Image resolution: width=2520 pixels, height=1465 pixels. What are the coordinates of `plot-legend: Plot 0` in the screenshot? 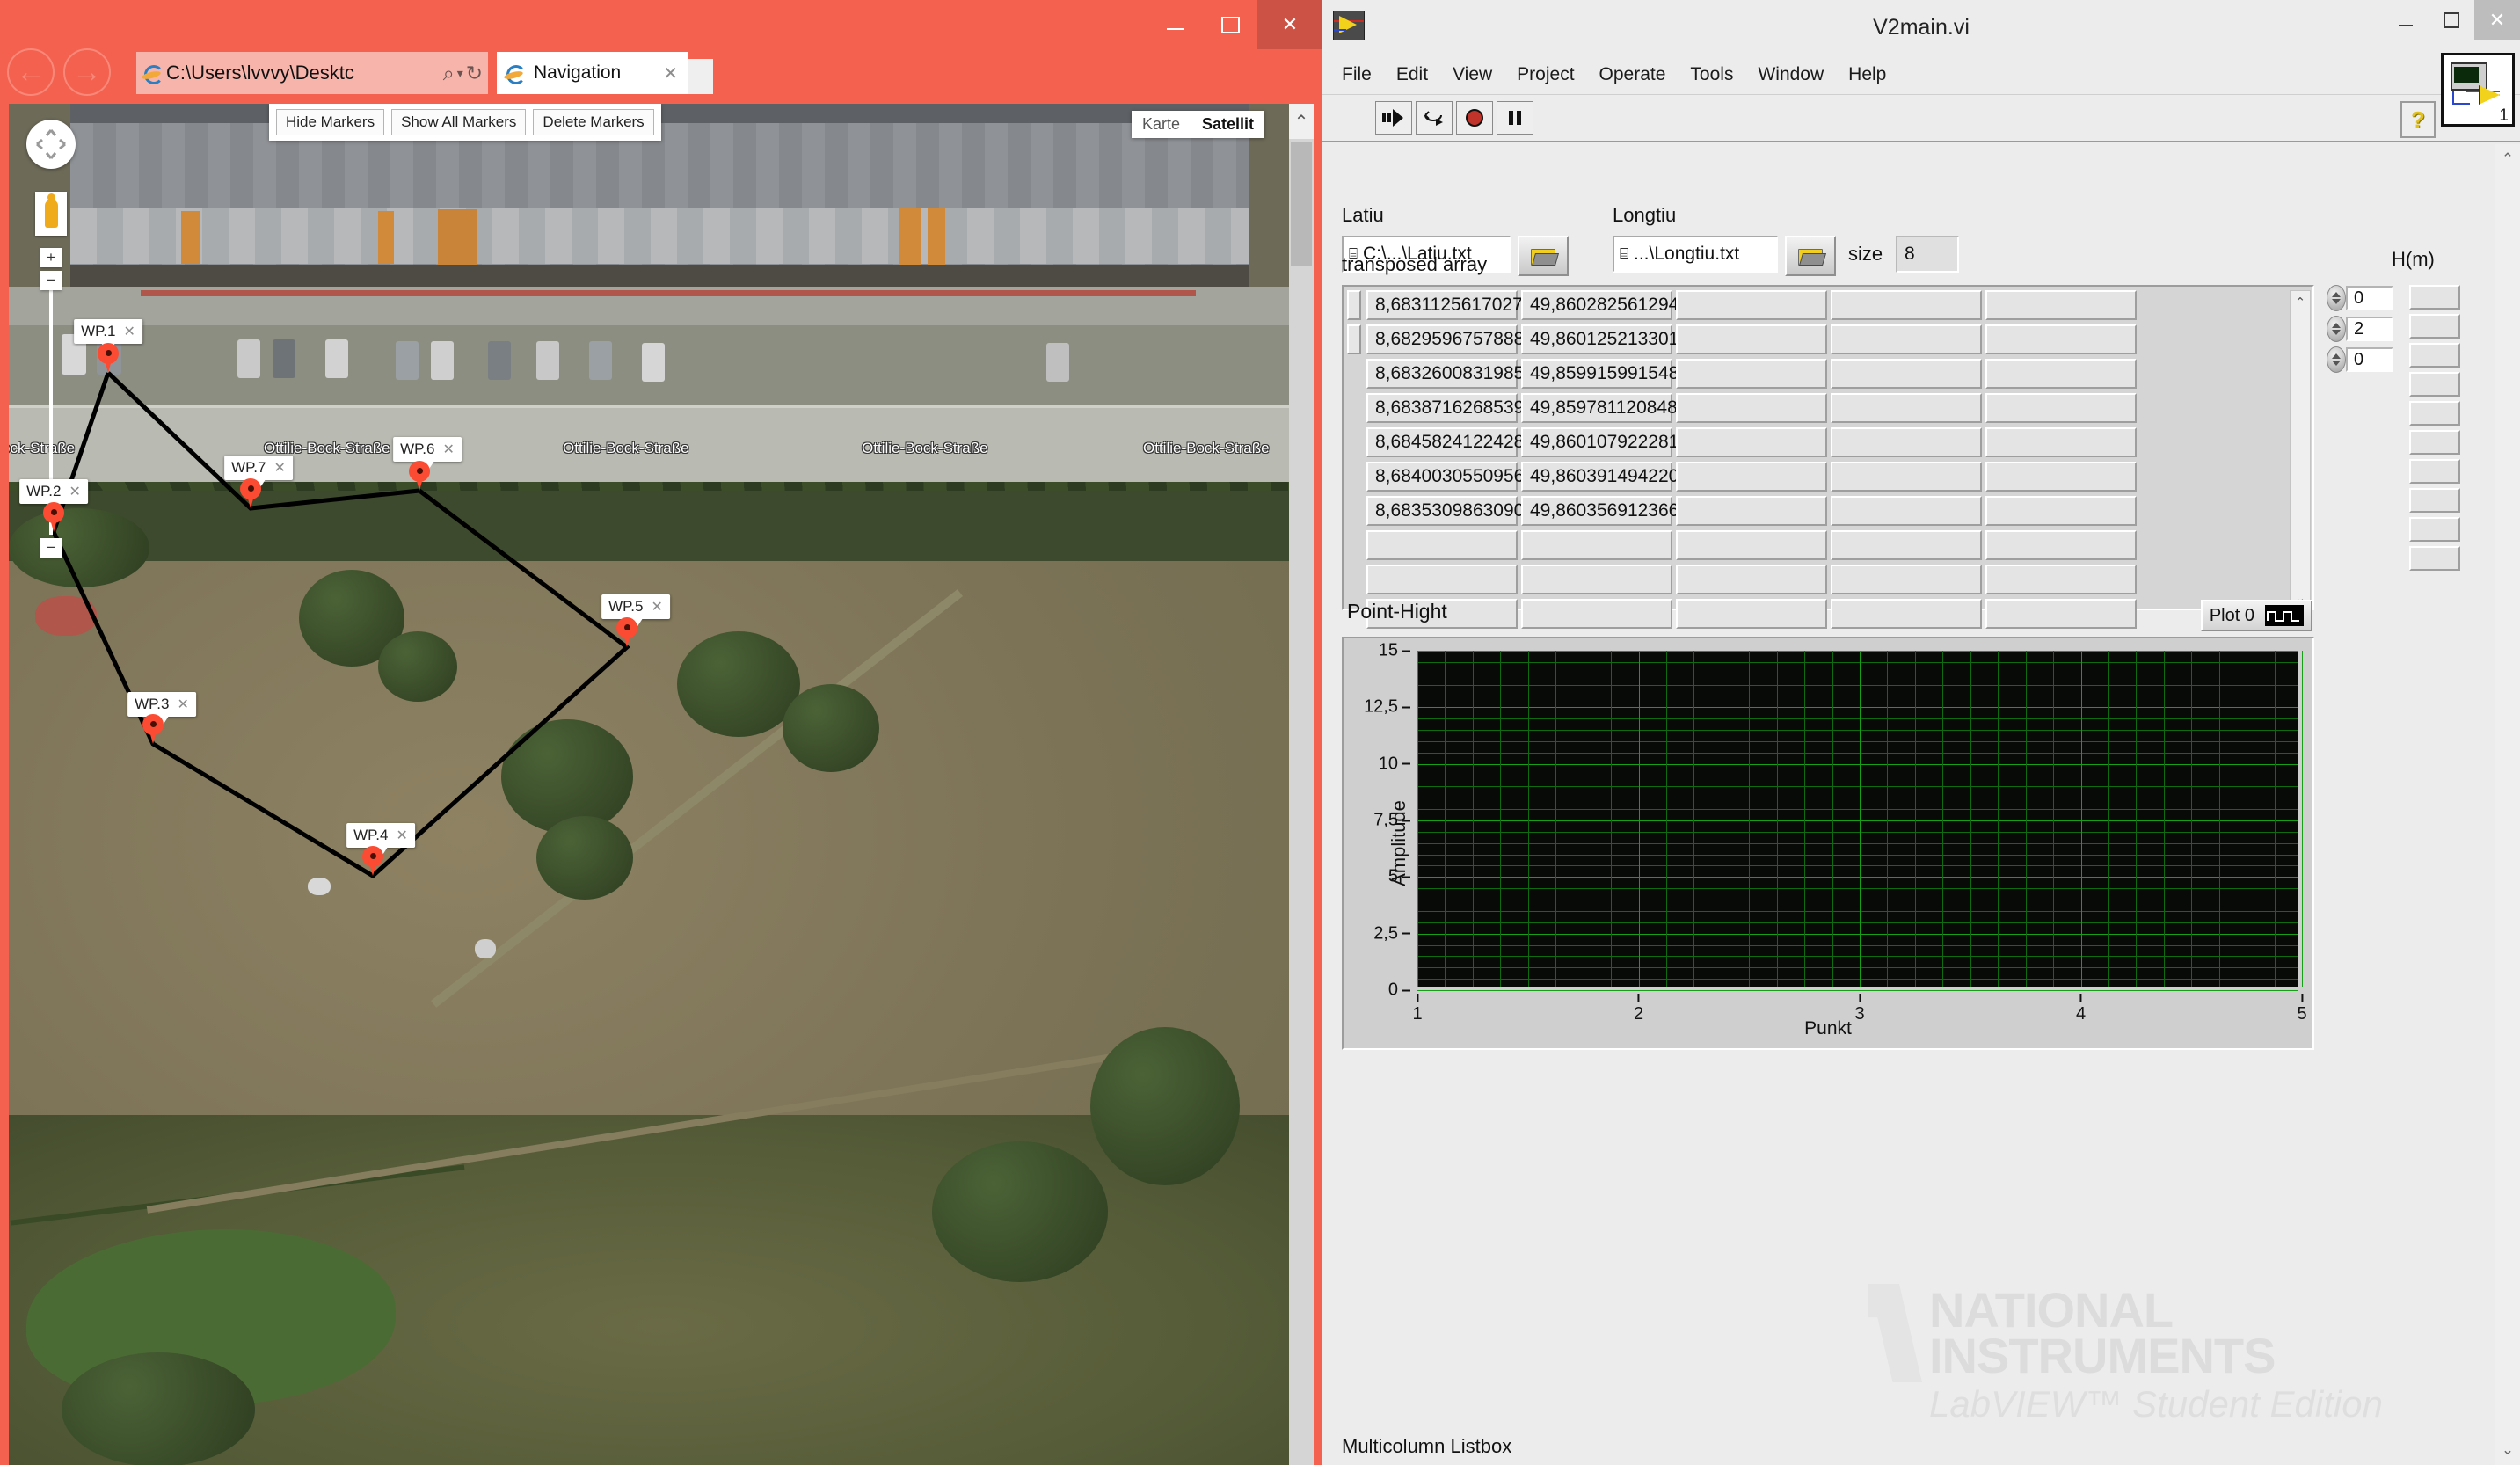 It's located at (2256, 615).